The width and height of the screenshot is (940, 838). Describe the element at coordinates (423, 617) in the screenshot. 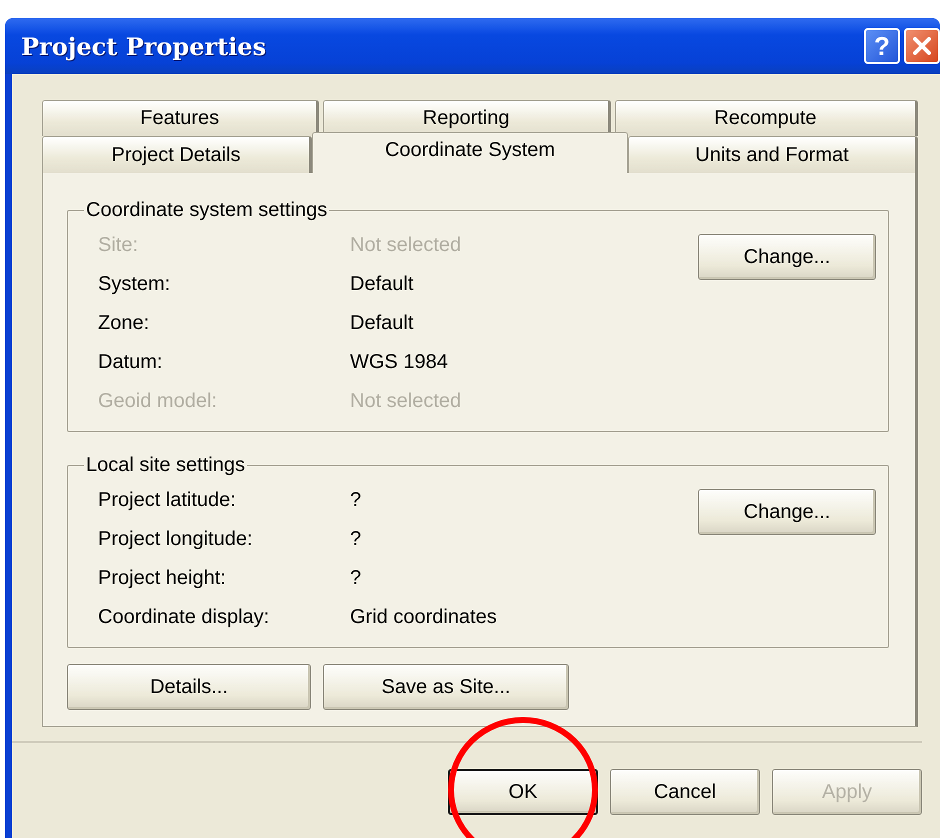

I see `field-value: Grid coordinates` at that location.